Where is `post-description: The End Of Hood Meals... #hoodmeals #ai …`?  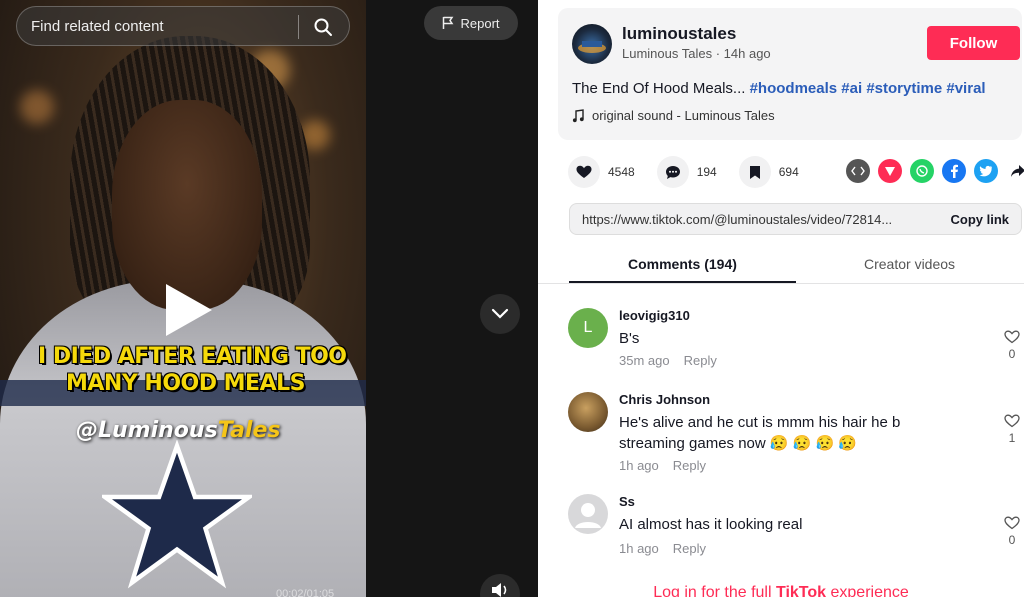 post-description: The End Of Hood Meals... #hoodmeals #ai … is located at coordinates (779, 88).